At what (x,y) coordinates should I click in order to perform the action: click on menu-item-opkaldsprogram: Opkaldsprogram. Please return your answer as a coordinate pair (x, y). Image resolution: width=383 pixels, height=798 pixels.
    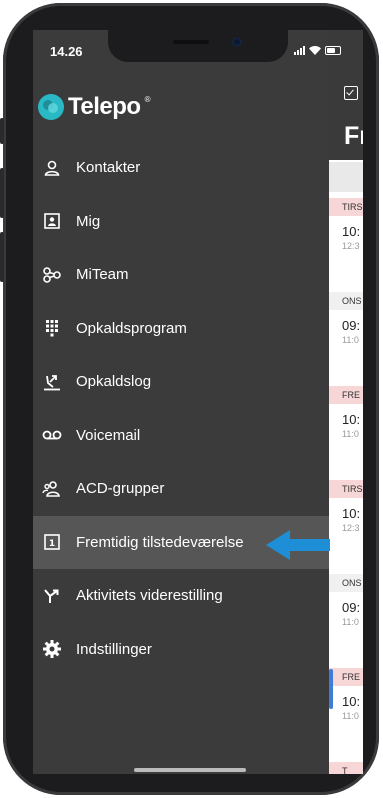
    Looking at the image, I should click on (181, 329).